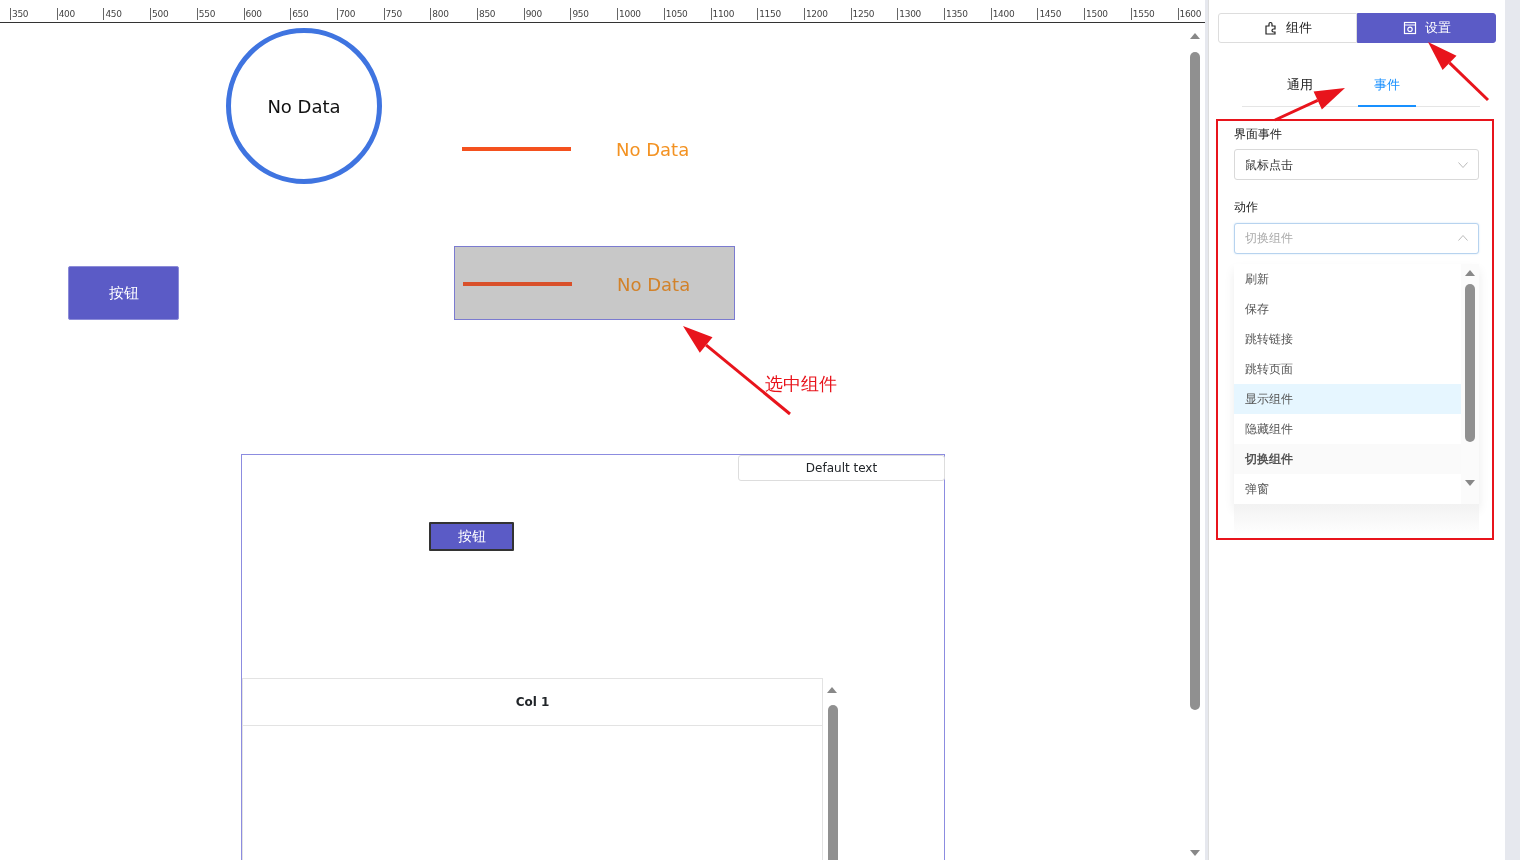 This screenshot has width=1520, height=860. I want to click on ruler-label: 600, so click(252, 14).